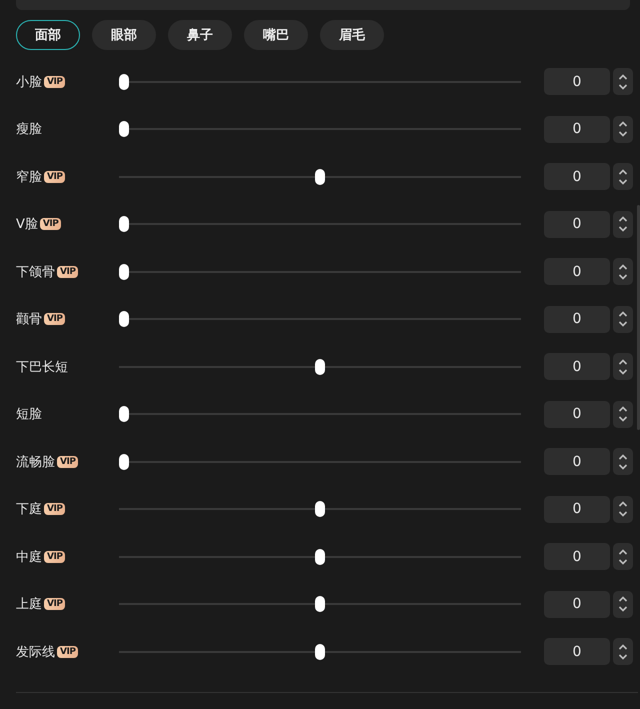  What do you see at coordinates (276, 35) in the screenshot?
I see `category-tab: 嘴巴` at bounding box center [276, 35].